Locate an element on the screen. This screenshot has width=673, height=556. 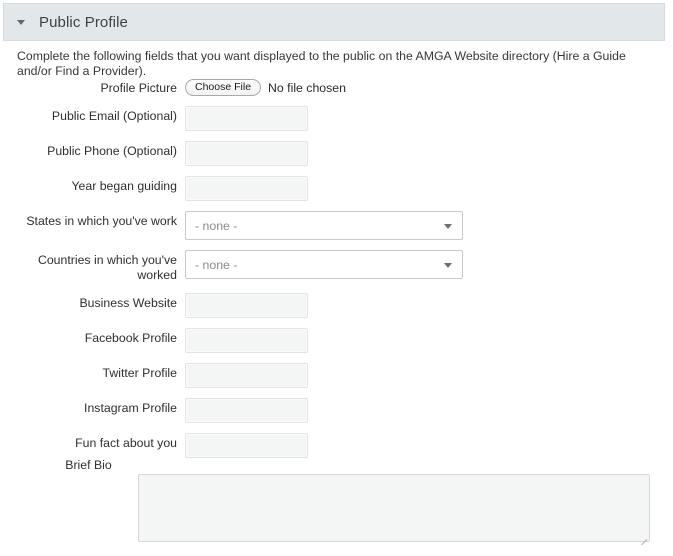
label-public-phone: Public Phone (Optional) is located at coordinates (112, 151).